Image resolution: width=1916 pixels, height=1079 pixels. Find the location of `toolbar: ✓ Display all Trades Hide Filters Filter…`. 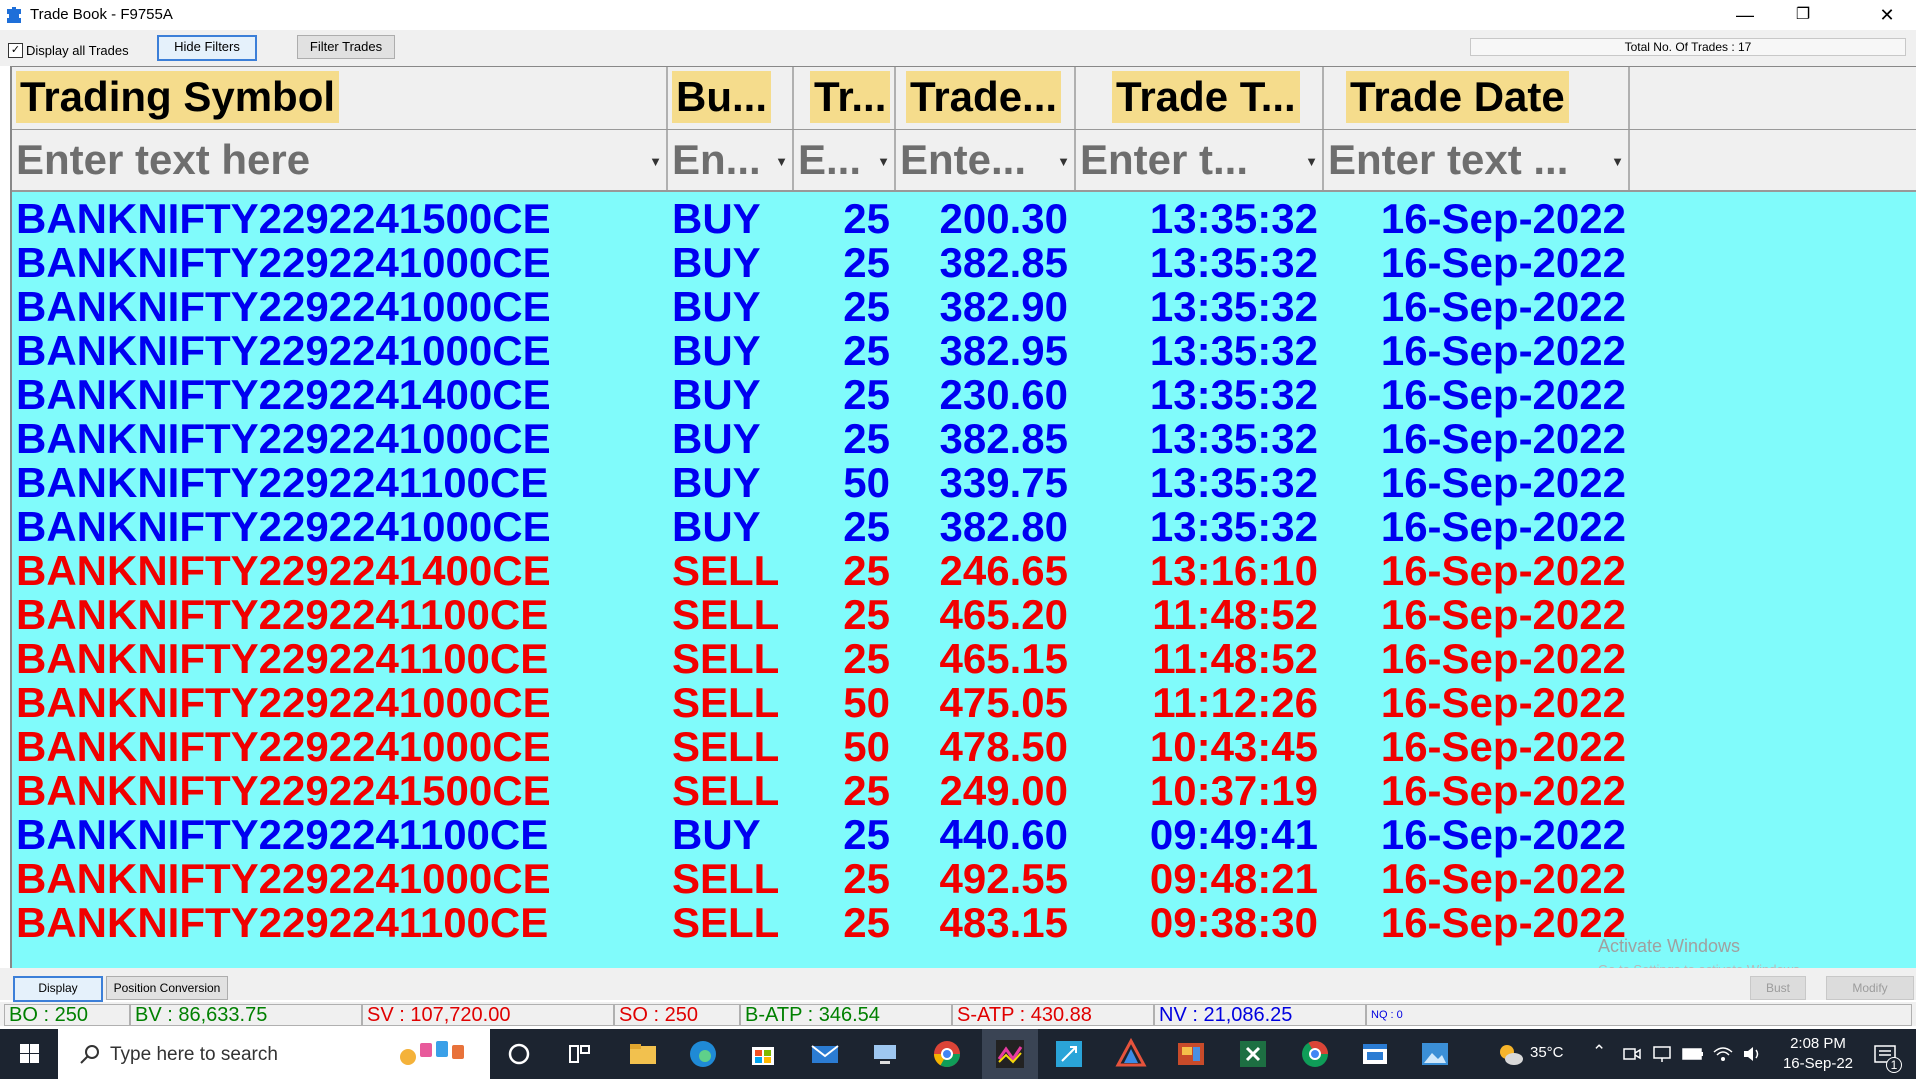

toolbar: ✓ Display all Trades Hide Filters Filter… is located at coordinates (958, 48).